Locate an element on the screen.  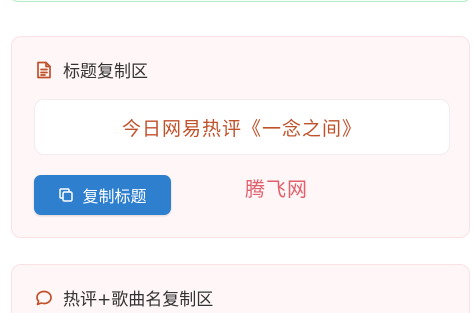
watermark-text: 腾飞网 is located at coordinates (276, 189).